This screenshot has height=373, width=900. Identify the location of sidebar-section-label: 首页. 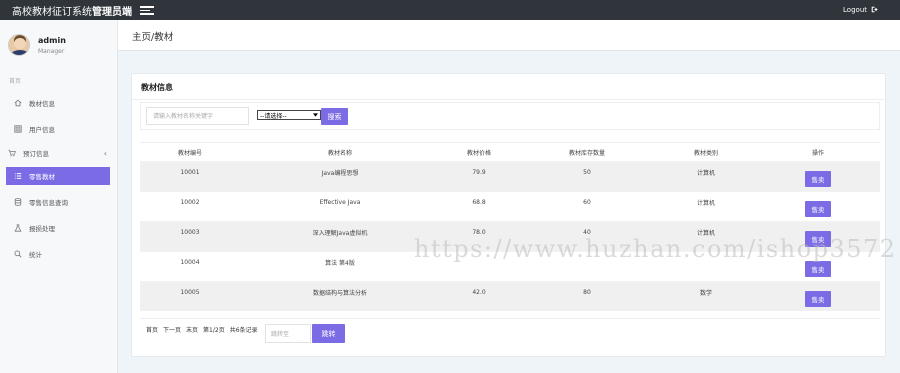
(15, 81).